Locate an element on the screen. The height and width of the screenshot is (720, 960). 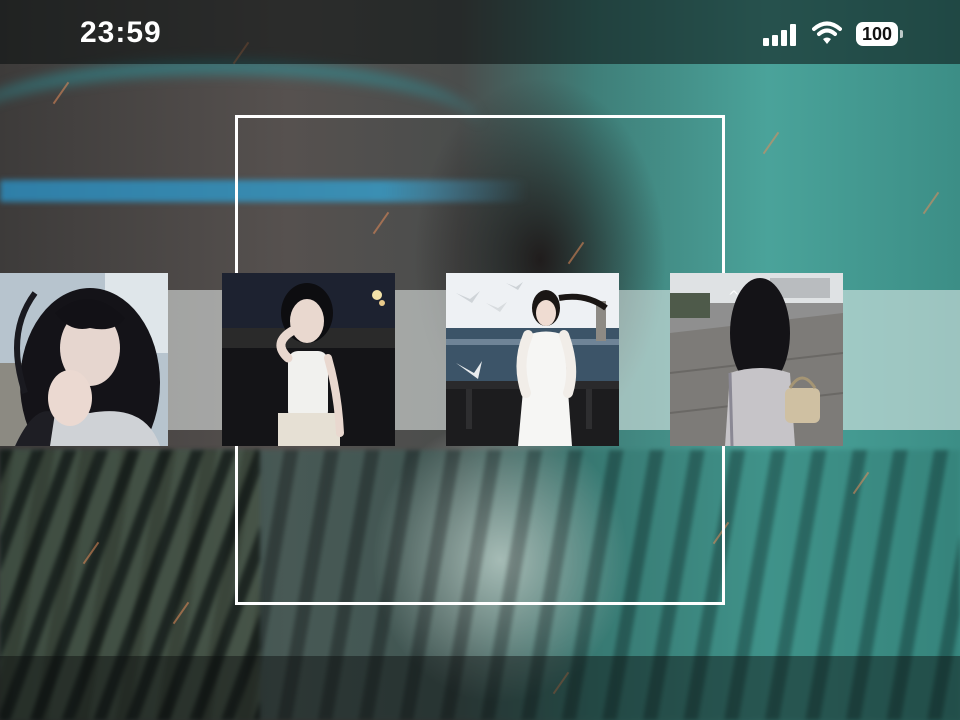
photo-girl-white-dress-sea-icon is located at coordinates (532, 359).